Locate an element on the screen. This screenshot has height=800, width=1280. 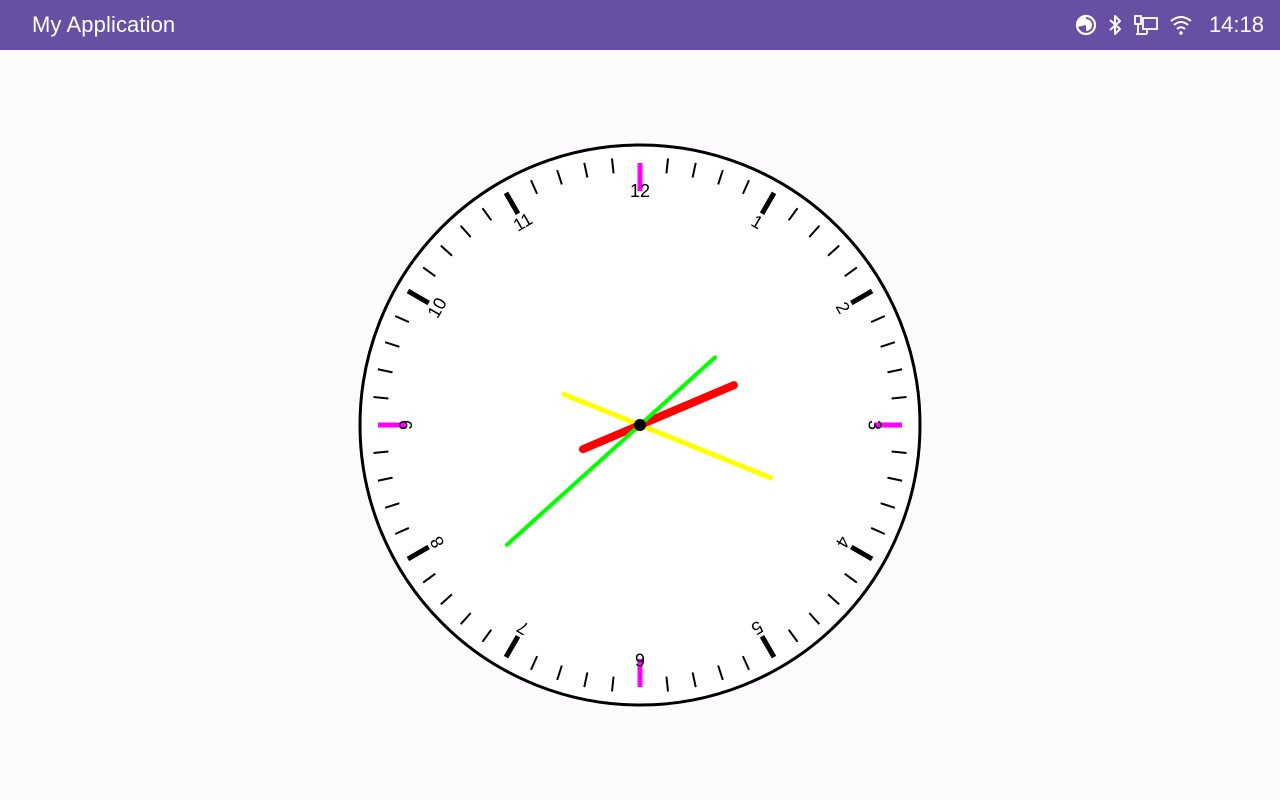
status-bar: 14:18 is located at coordinates (1169, 25).